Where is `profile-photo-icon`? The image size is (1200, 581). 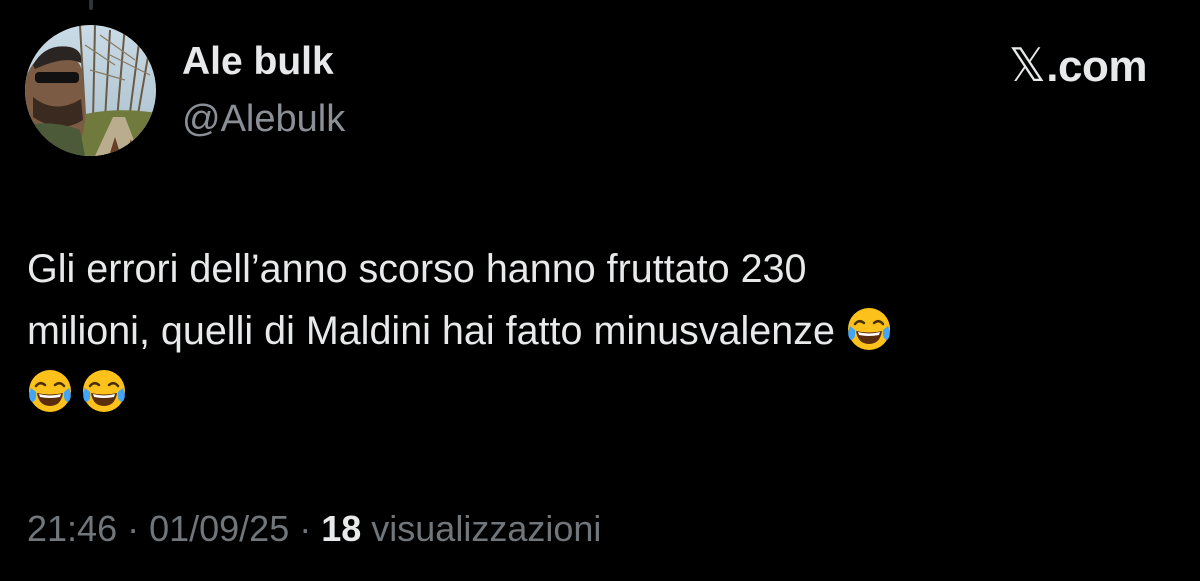 profile-photo-icon is located at coordinates (90, 90).